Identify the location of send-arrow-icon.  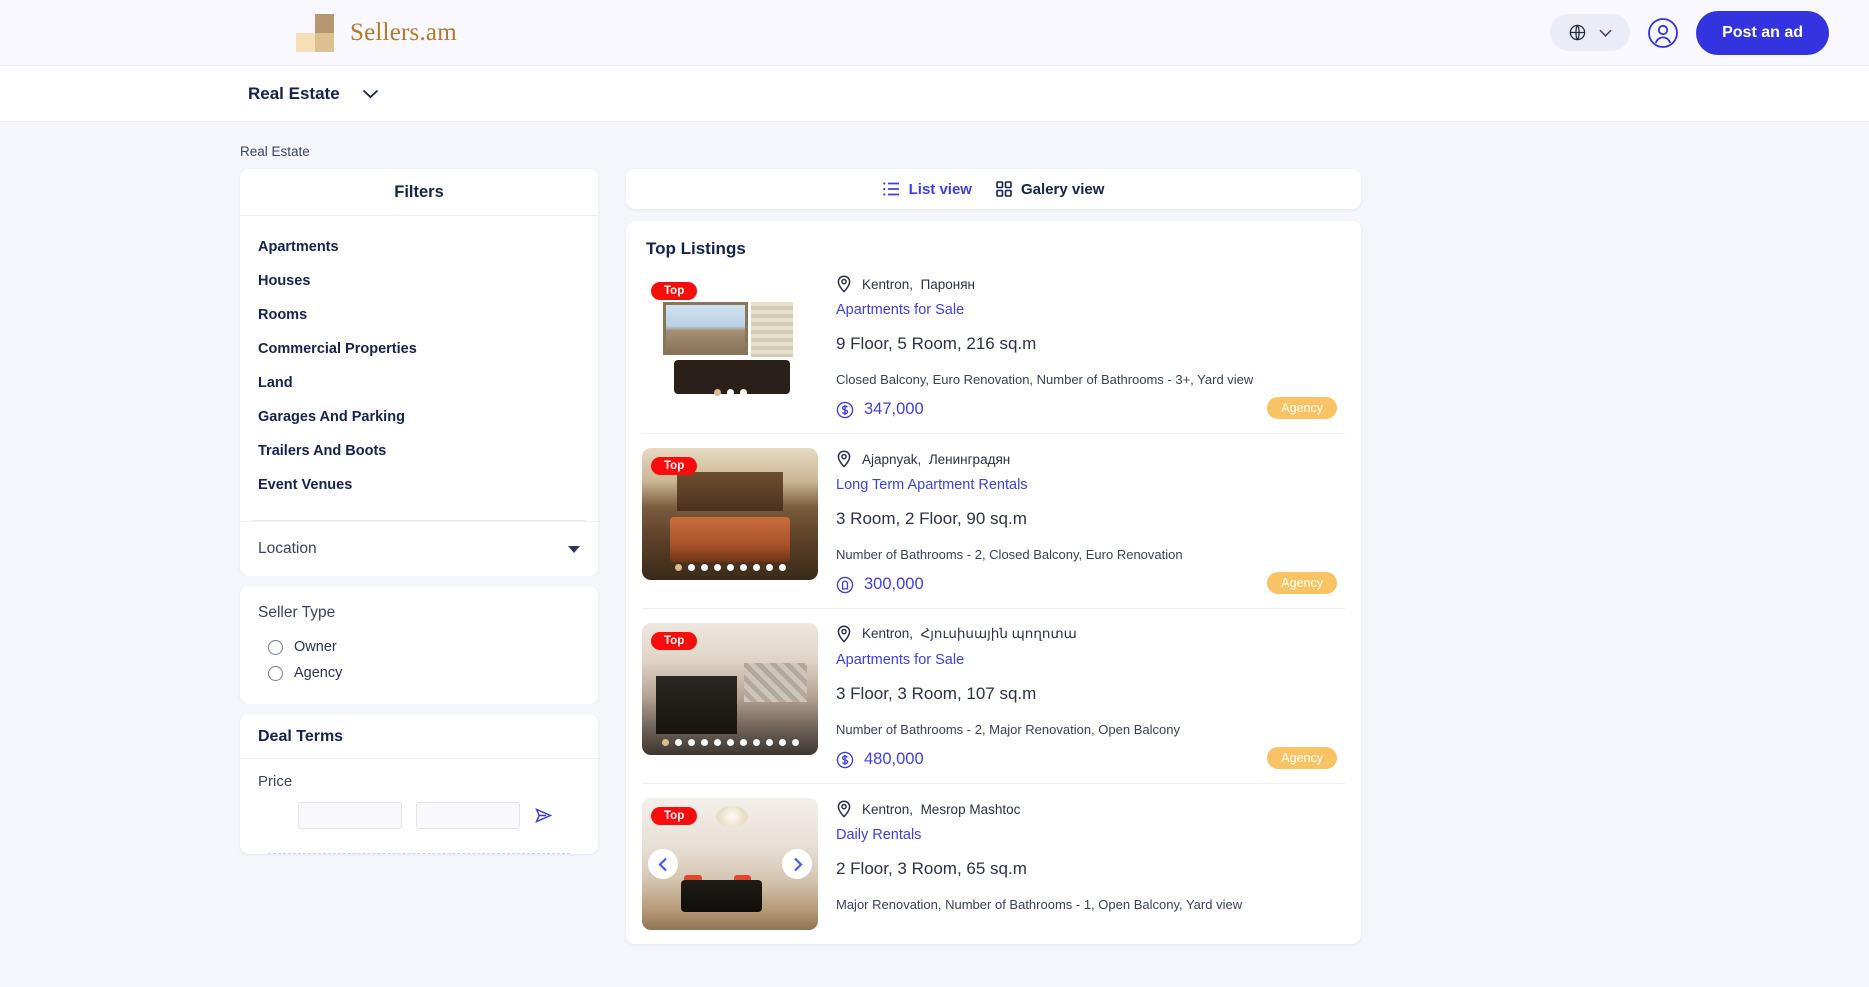
(543, 815).